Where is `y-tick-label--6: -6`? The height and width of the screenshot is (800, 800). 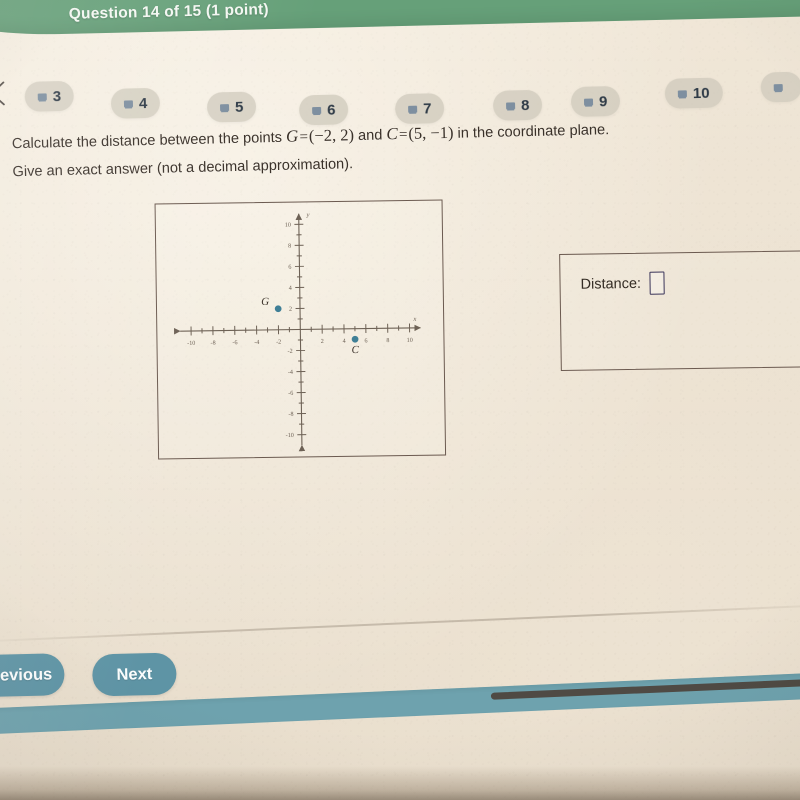 y-tick-label--6: -6 is located at coordinates (290, 394).